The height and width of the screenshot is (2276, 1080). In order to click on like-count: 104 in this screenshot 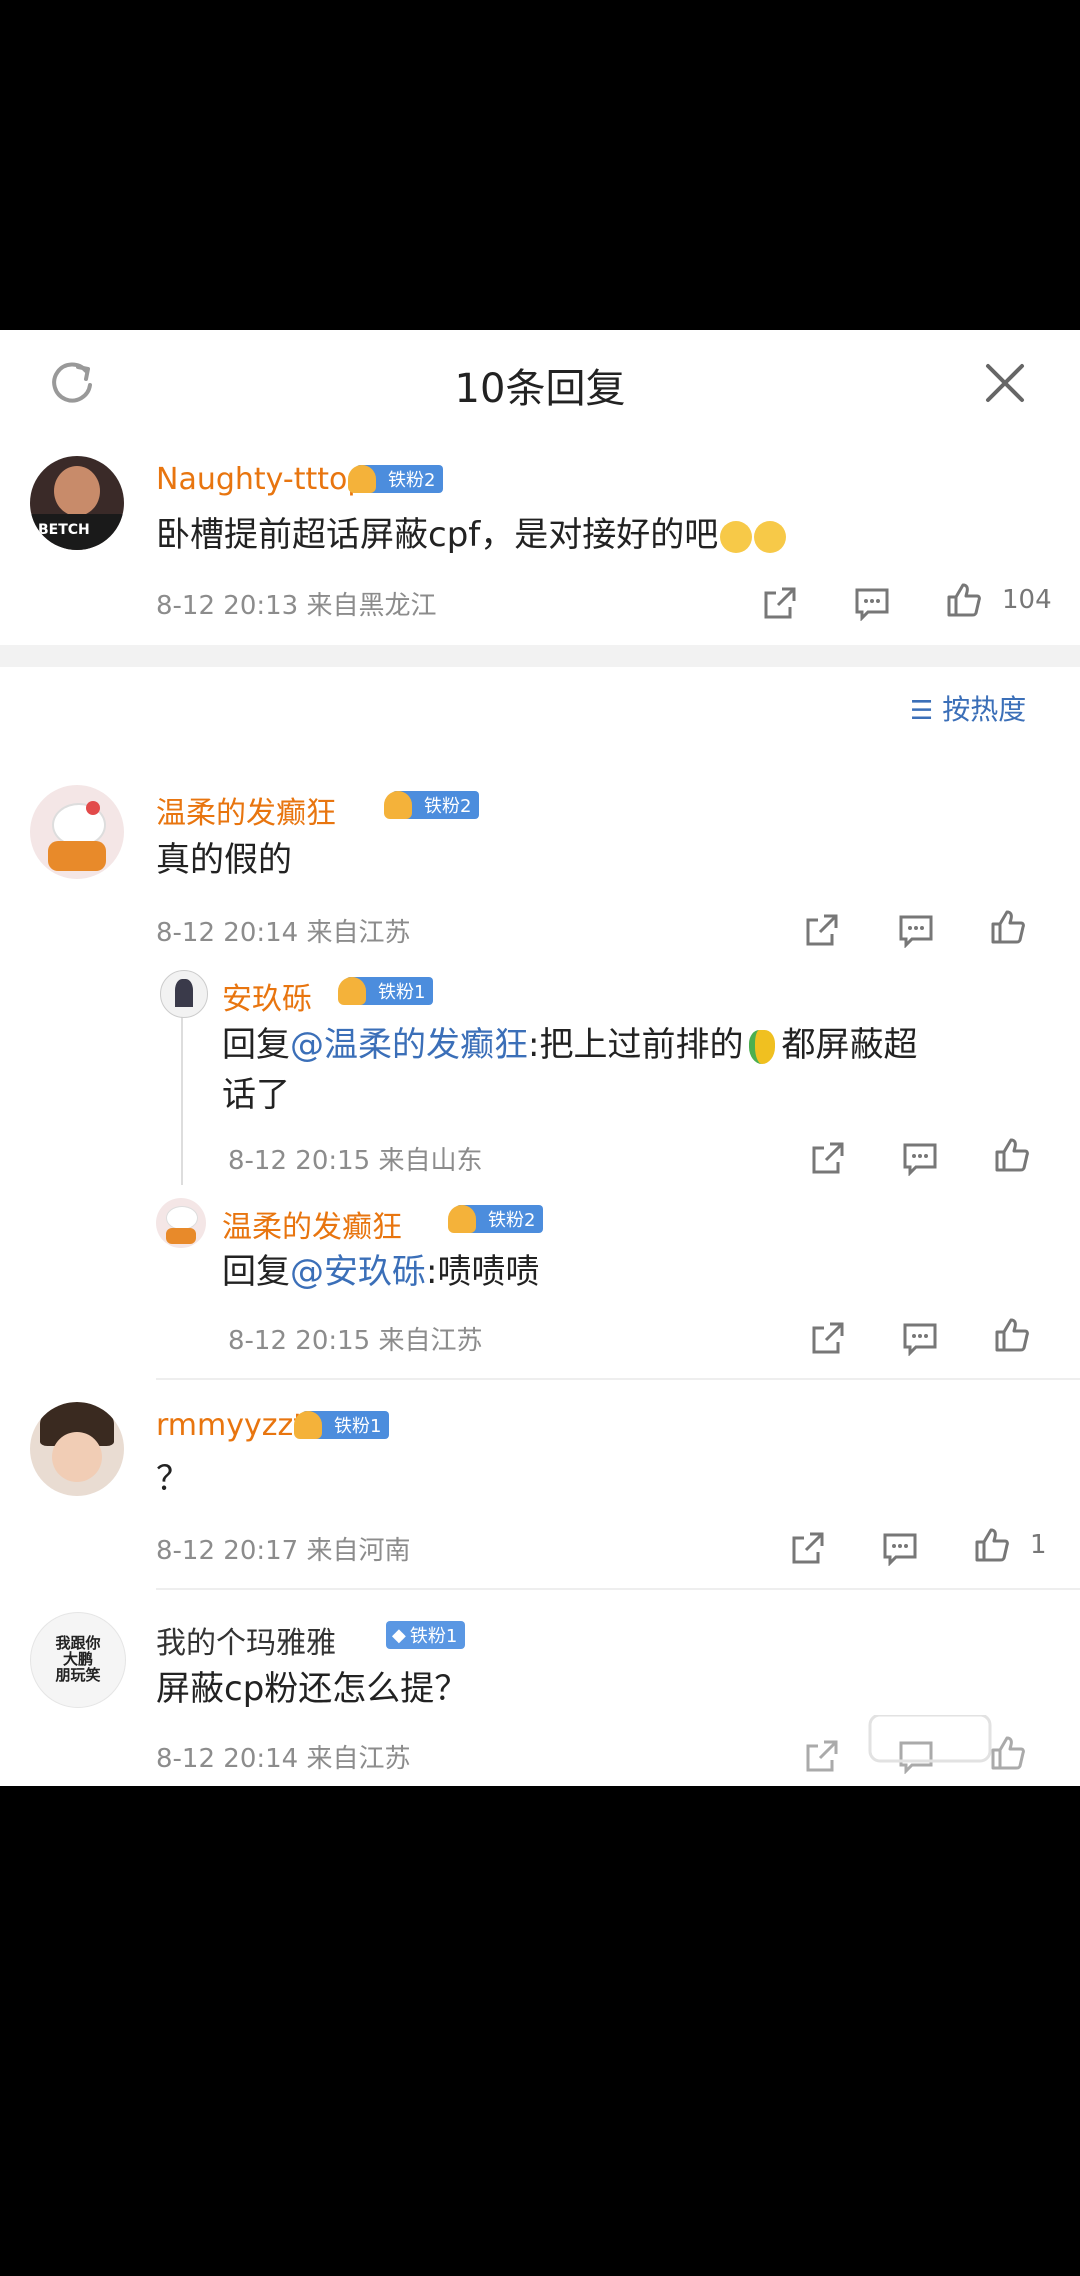, I will do `click(1027, 600)`.